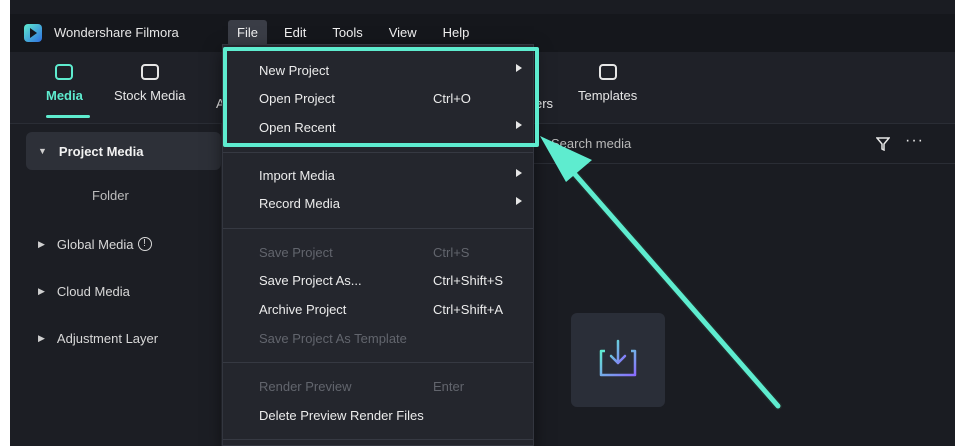 This screenshot has width=955, height=446. I want to click on menu-item-label: Open Project, so click(297, 98).